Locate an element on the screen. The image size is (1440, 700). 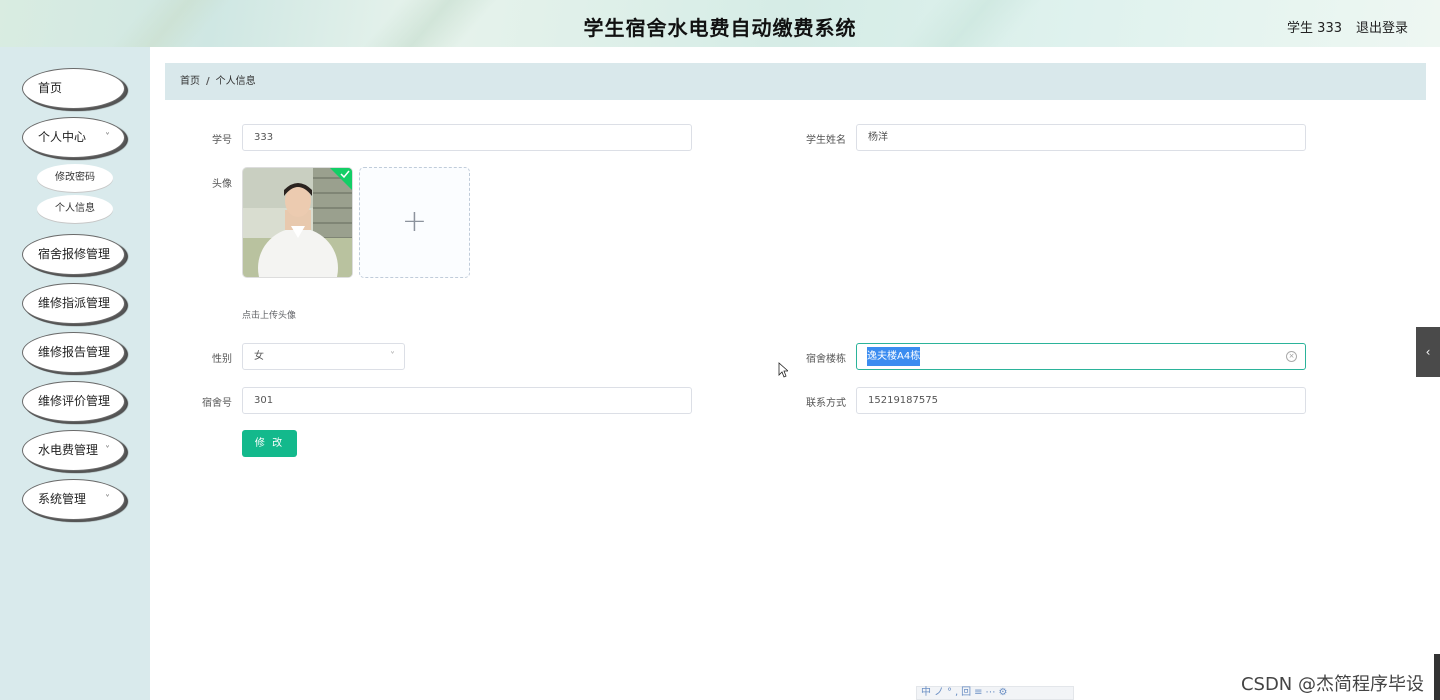
upload-success-icon is located at coordinates (341, 179).